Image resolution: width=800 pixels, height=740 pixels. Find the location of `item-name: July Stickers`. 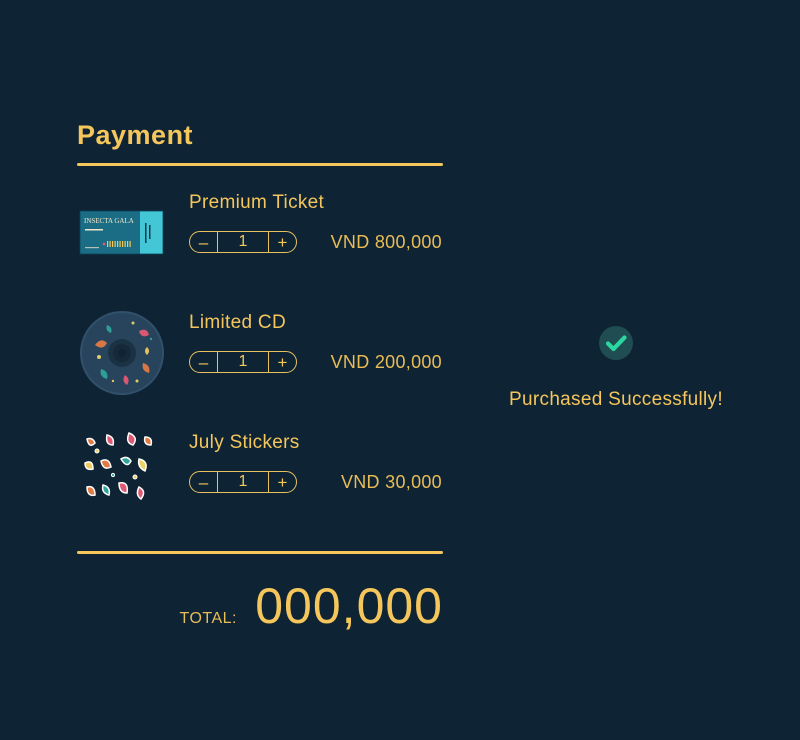

item-name: July Stickers is located at coordinates (244, 442).